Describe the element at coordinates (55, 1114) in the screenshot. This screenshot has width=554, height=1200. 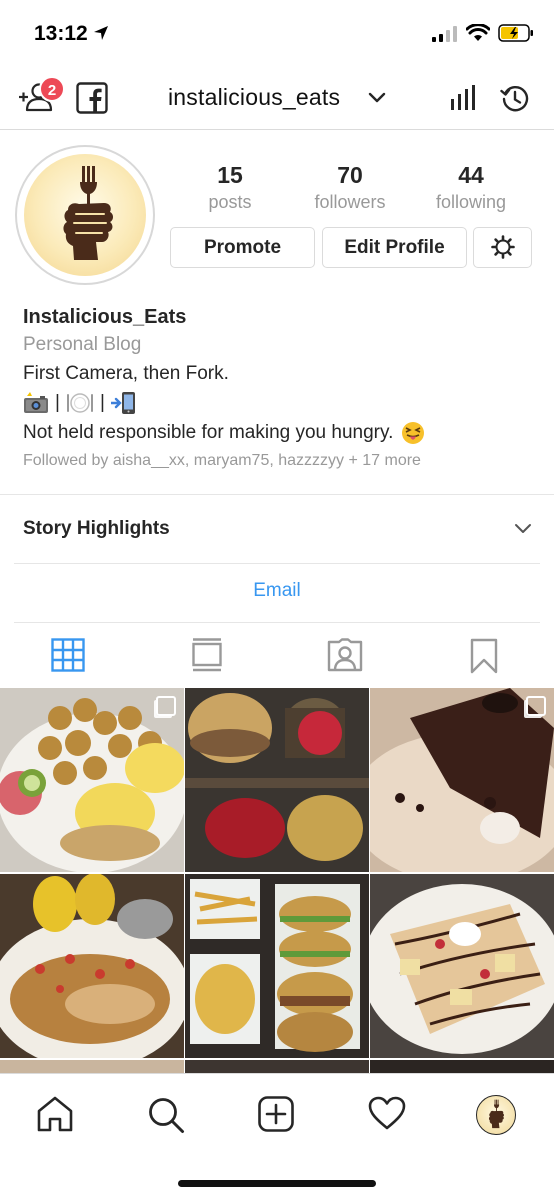
I see `home-icon` at that location.